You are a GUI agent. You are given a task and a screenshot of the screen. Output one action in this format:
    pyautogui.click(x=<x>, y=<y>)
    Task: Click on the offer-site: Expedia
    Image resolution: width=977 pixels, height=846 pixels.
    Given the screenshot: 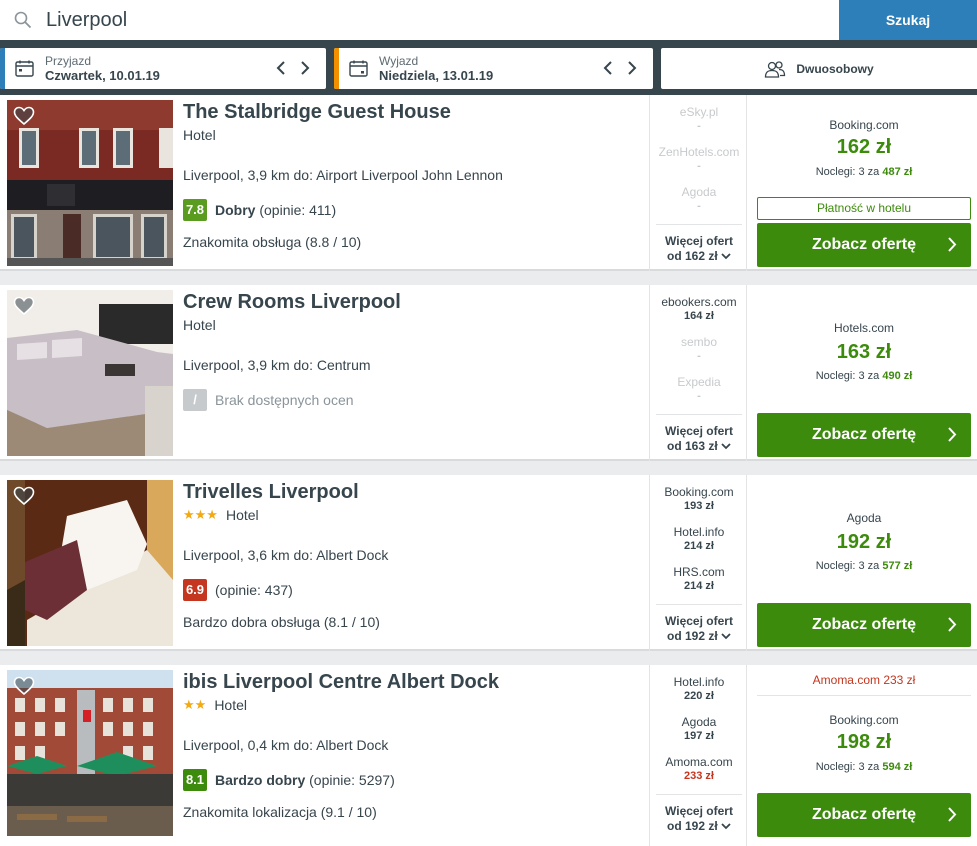 What is the action you would take?
    pyautogui.click(x=699, y=382)
    